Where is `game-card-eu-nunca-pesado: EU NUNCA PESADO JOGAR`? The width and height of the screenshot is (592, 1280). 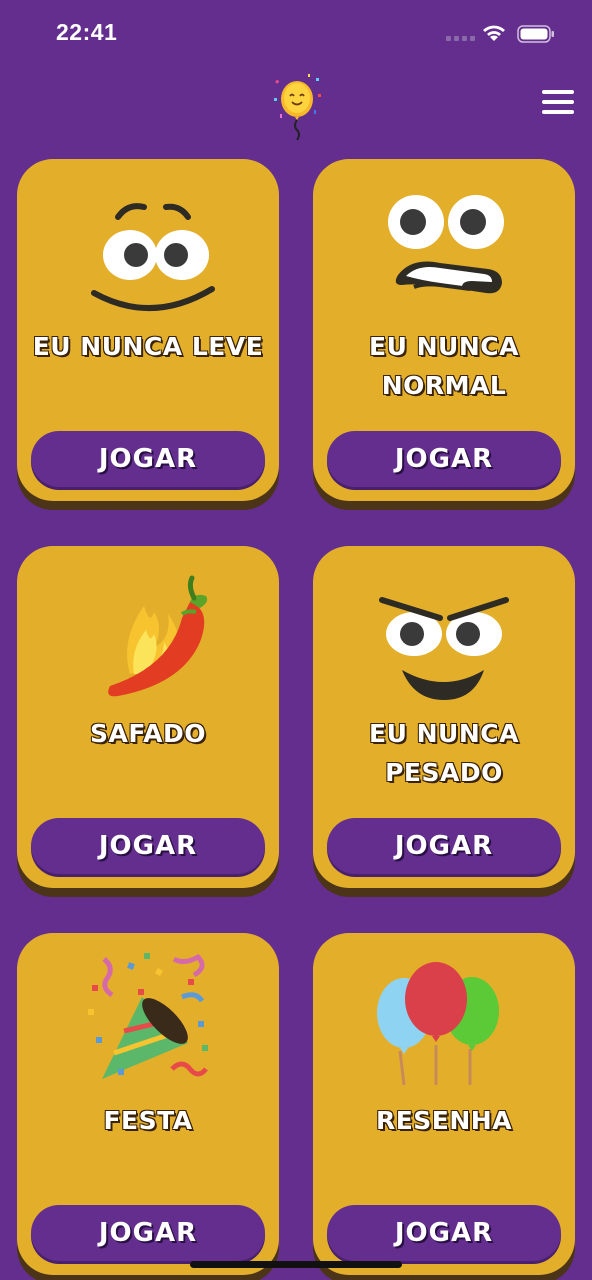 game-card-eu-nunca-pesado: EU NUNCA PESADO JOGAR is located at coordinates (444, 717).